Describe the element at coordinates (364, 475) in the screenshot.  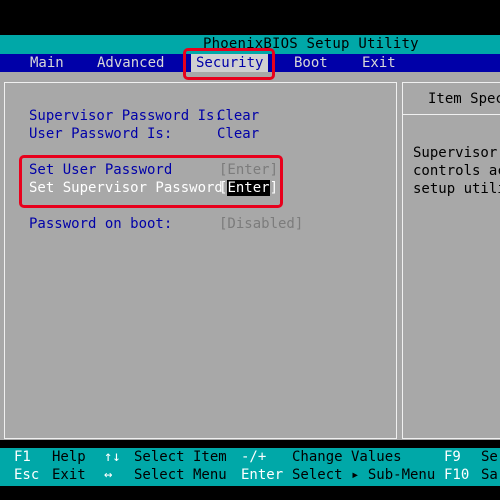
I see `select-submenu-text: Select ▸ Sub-Menu` at that location.